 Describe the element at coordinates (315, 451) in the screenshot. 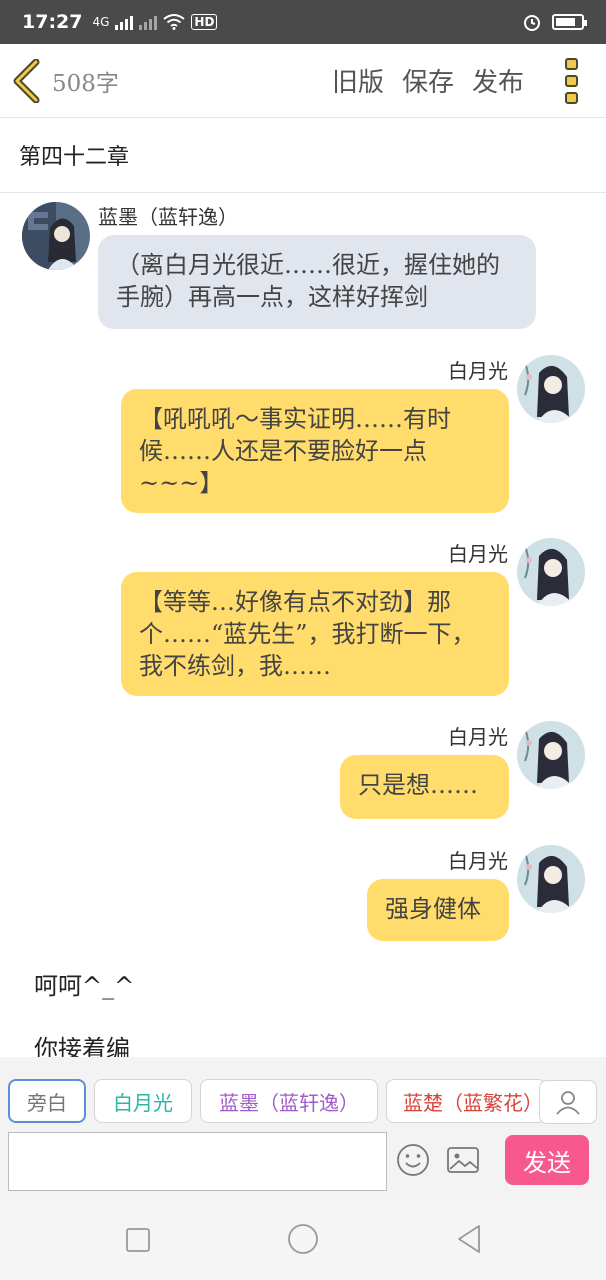

I see `message-bubble: 【吼吼吼～事实证明……有时候……人还是不要脸好一点~~~】` at that location.